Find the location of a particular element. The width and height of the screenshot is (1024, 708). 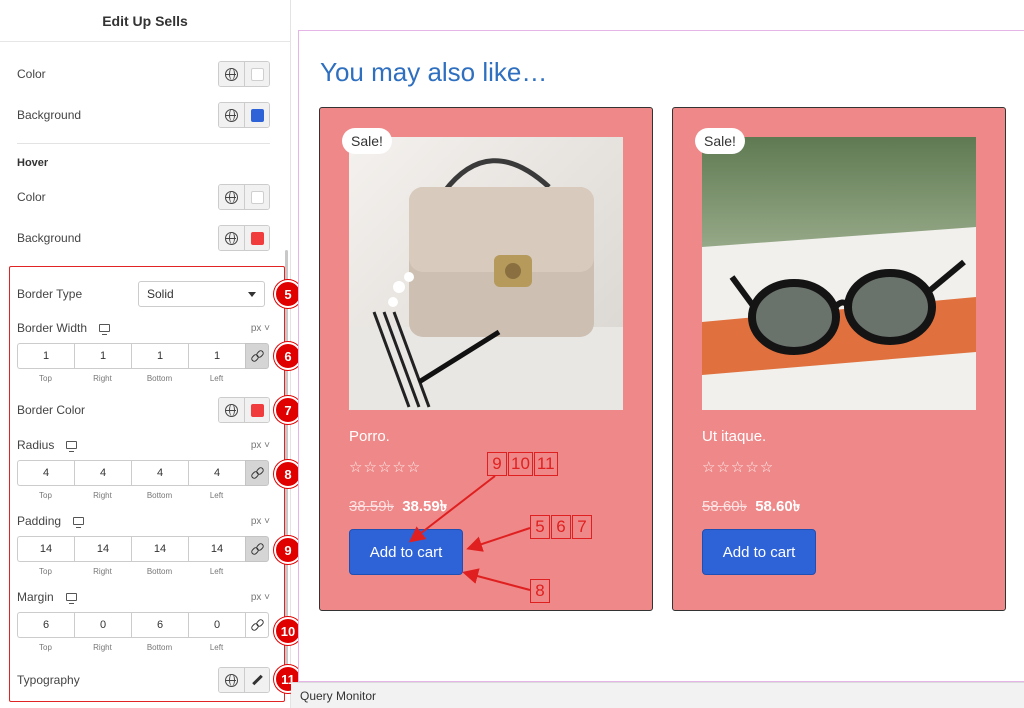

arrow-to-button-corner is located at coordinates (496, 579).